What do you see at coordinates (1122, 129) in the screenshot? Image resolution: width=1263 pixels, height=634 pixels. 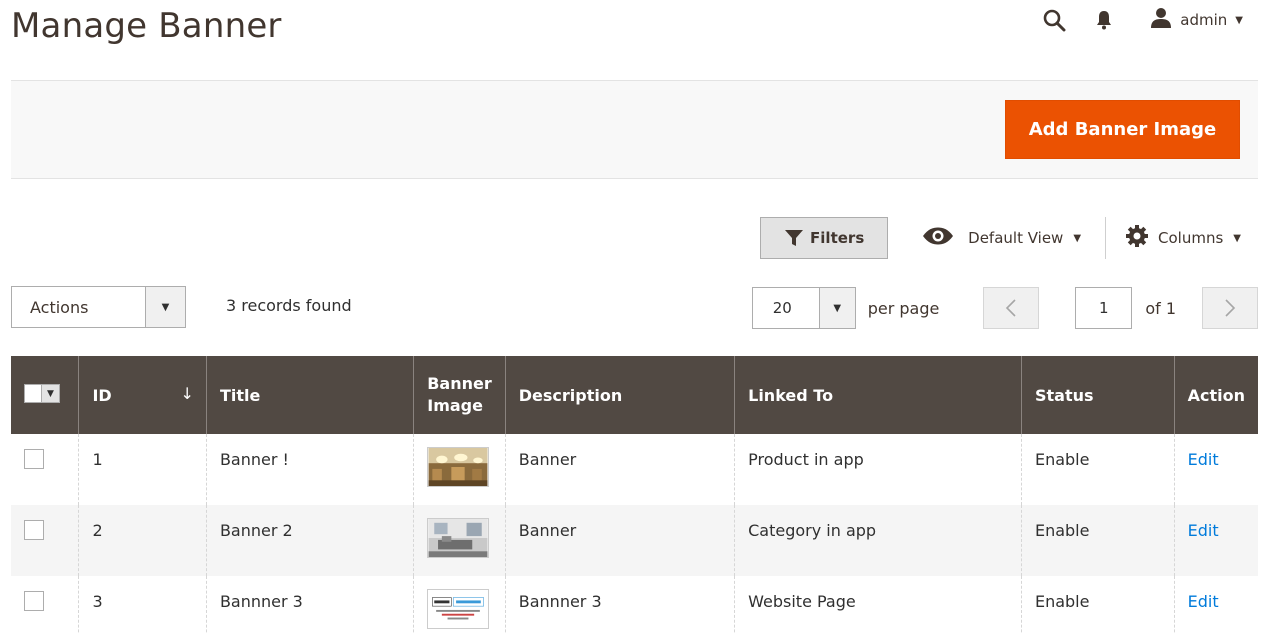 I see `add-banner-image-button: Add Banner Image` at bounding box center [1122, 129].